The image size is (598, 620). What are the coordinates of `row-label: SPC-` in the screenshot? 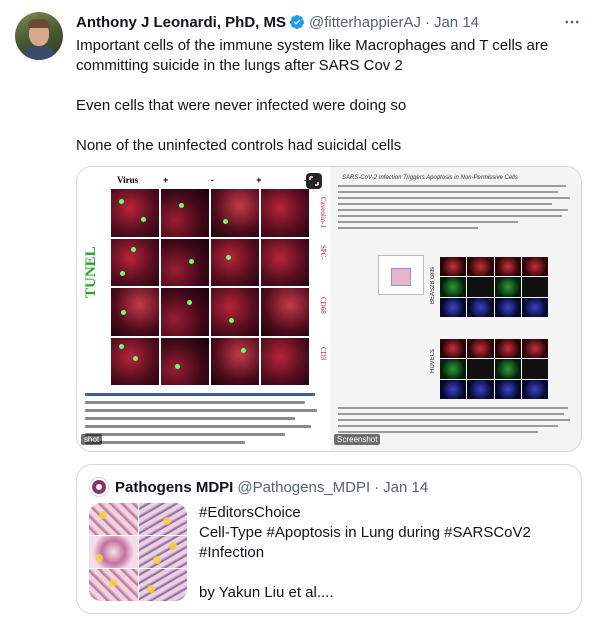 It's located at (323, 252).